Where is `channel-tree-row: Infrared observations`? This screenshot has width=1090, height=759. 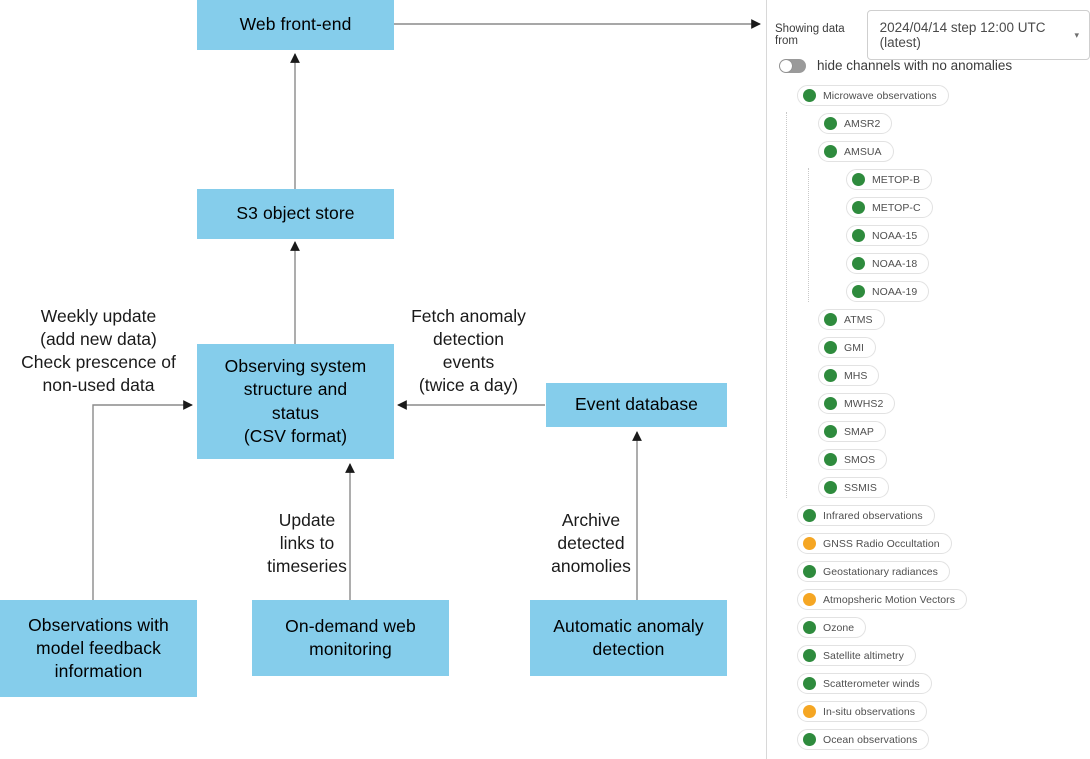
channel-tree-row: Infrared observations is located at coordinates (928, 516).